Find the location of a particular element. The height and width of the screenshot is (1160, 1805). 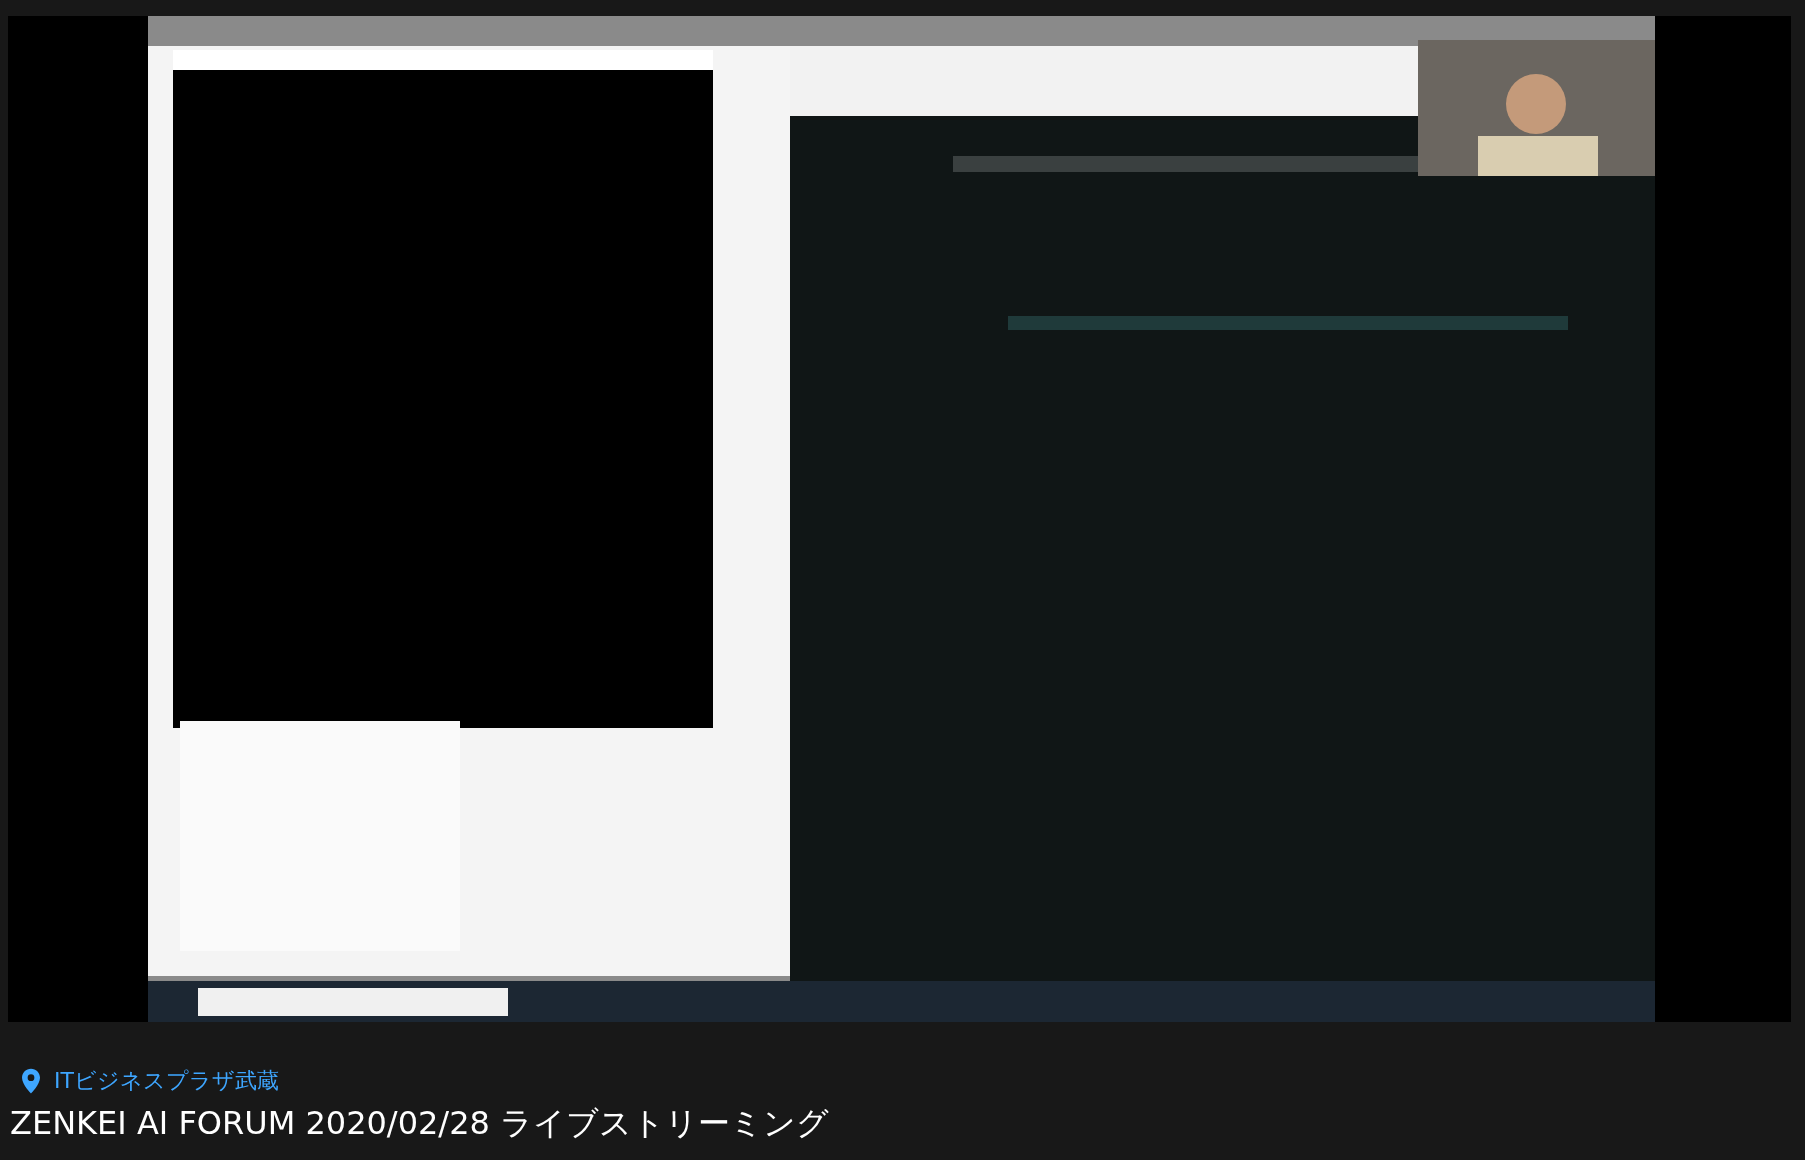

video-title: ZENKEI AI FORUM 2020/02/28 ライブストリーミング is located at coordinates (420, 1123).